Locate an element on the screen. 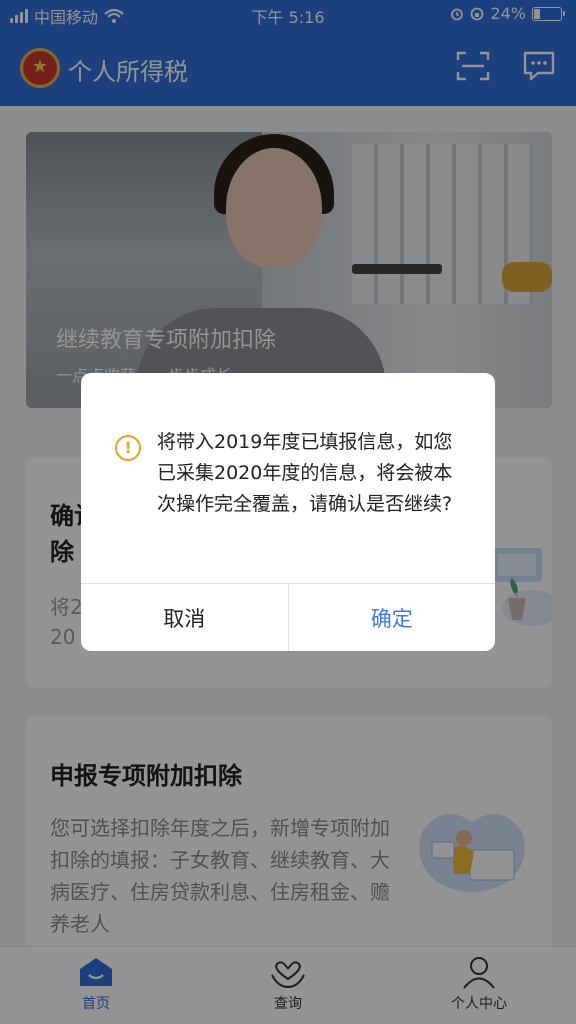 Image resolution: width=576 pixels, height=1024 pixels. warning-icon: ! is located at coordinates (128, 448).